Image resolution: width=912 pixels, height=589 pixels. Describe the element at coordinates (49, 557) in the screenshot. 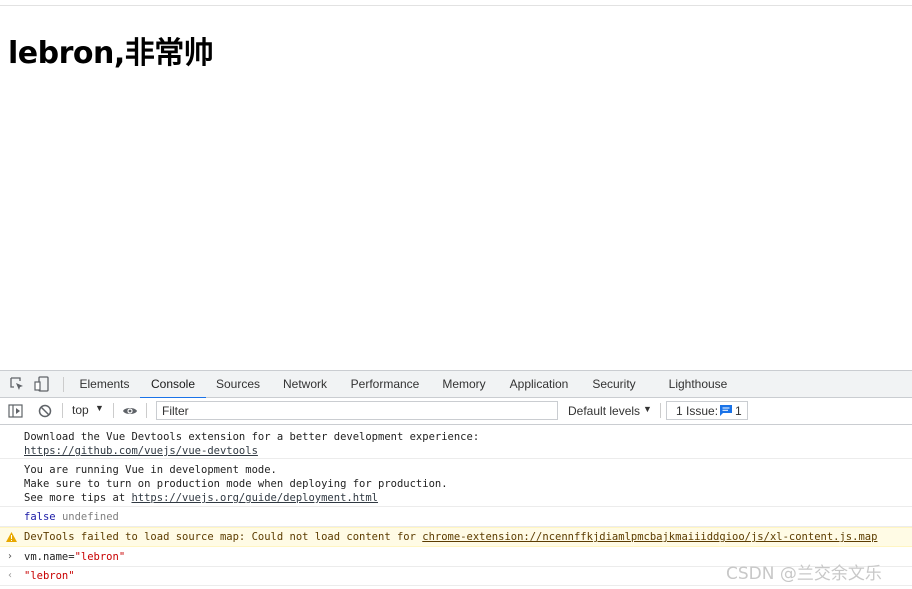

I see `input-code: vm.name=` at that location.